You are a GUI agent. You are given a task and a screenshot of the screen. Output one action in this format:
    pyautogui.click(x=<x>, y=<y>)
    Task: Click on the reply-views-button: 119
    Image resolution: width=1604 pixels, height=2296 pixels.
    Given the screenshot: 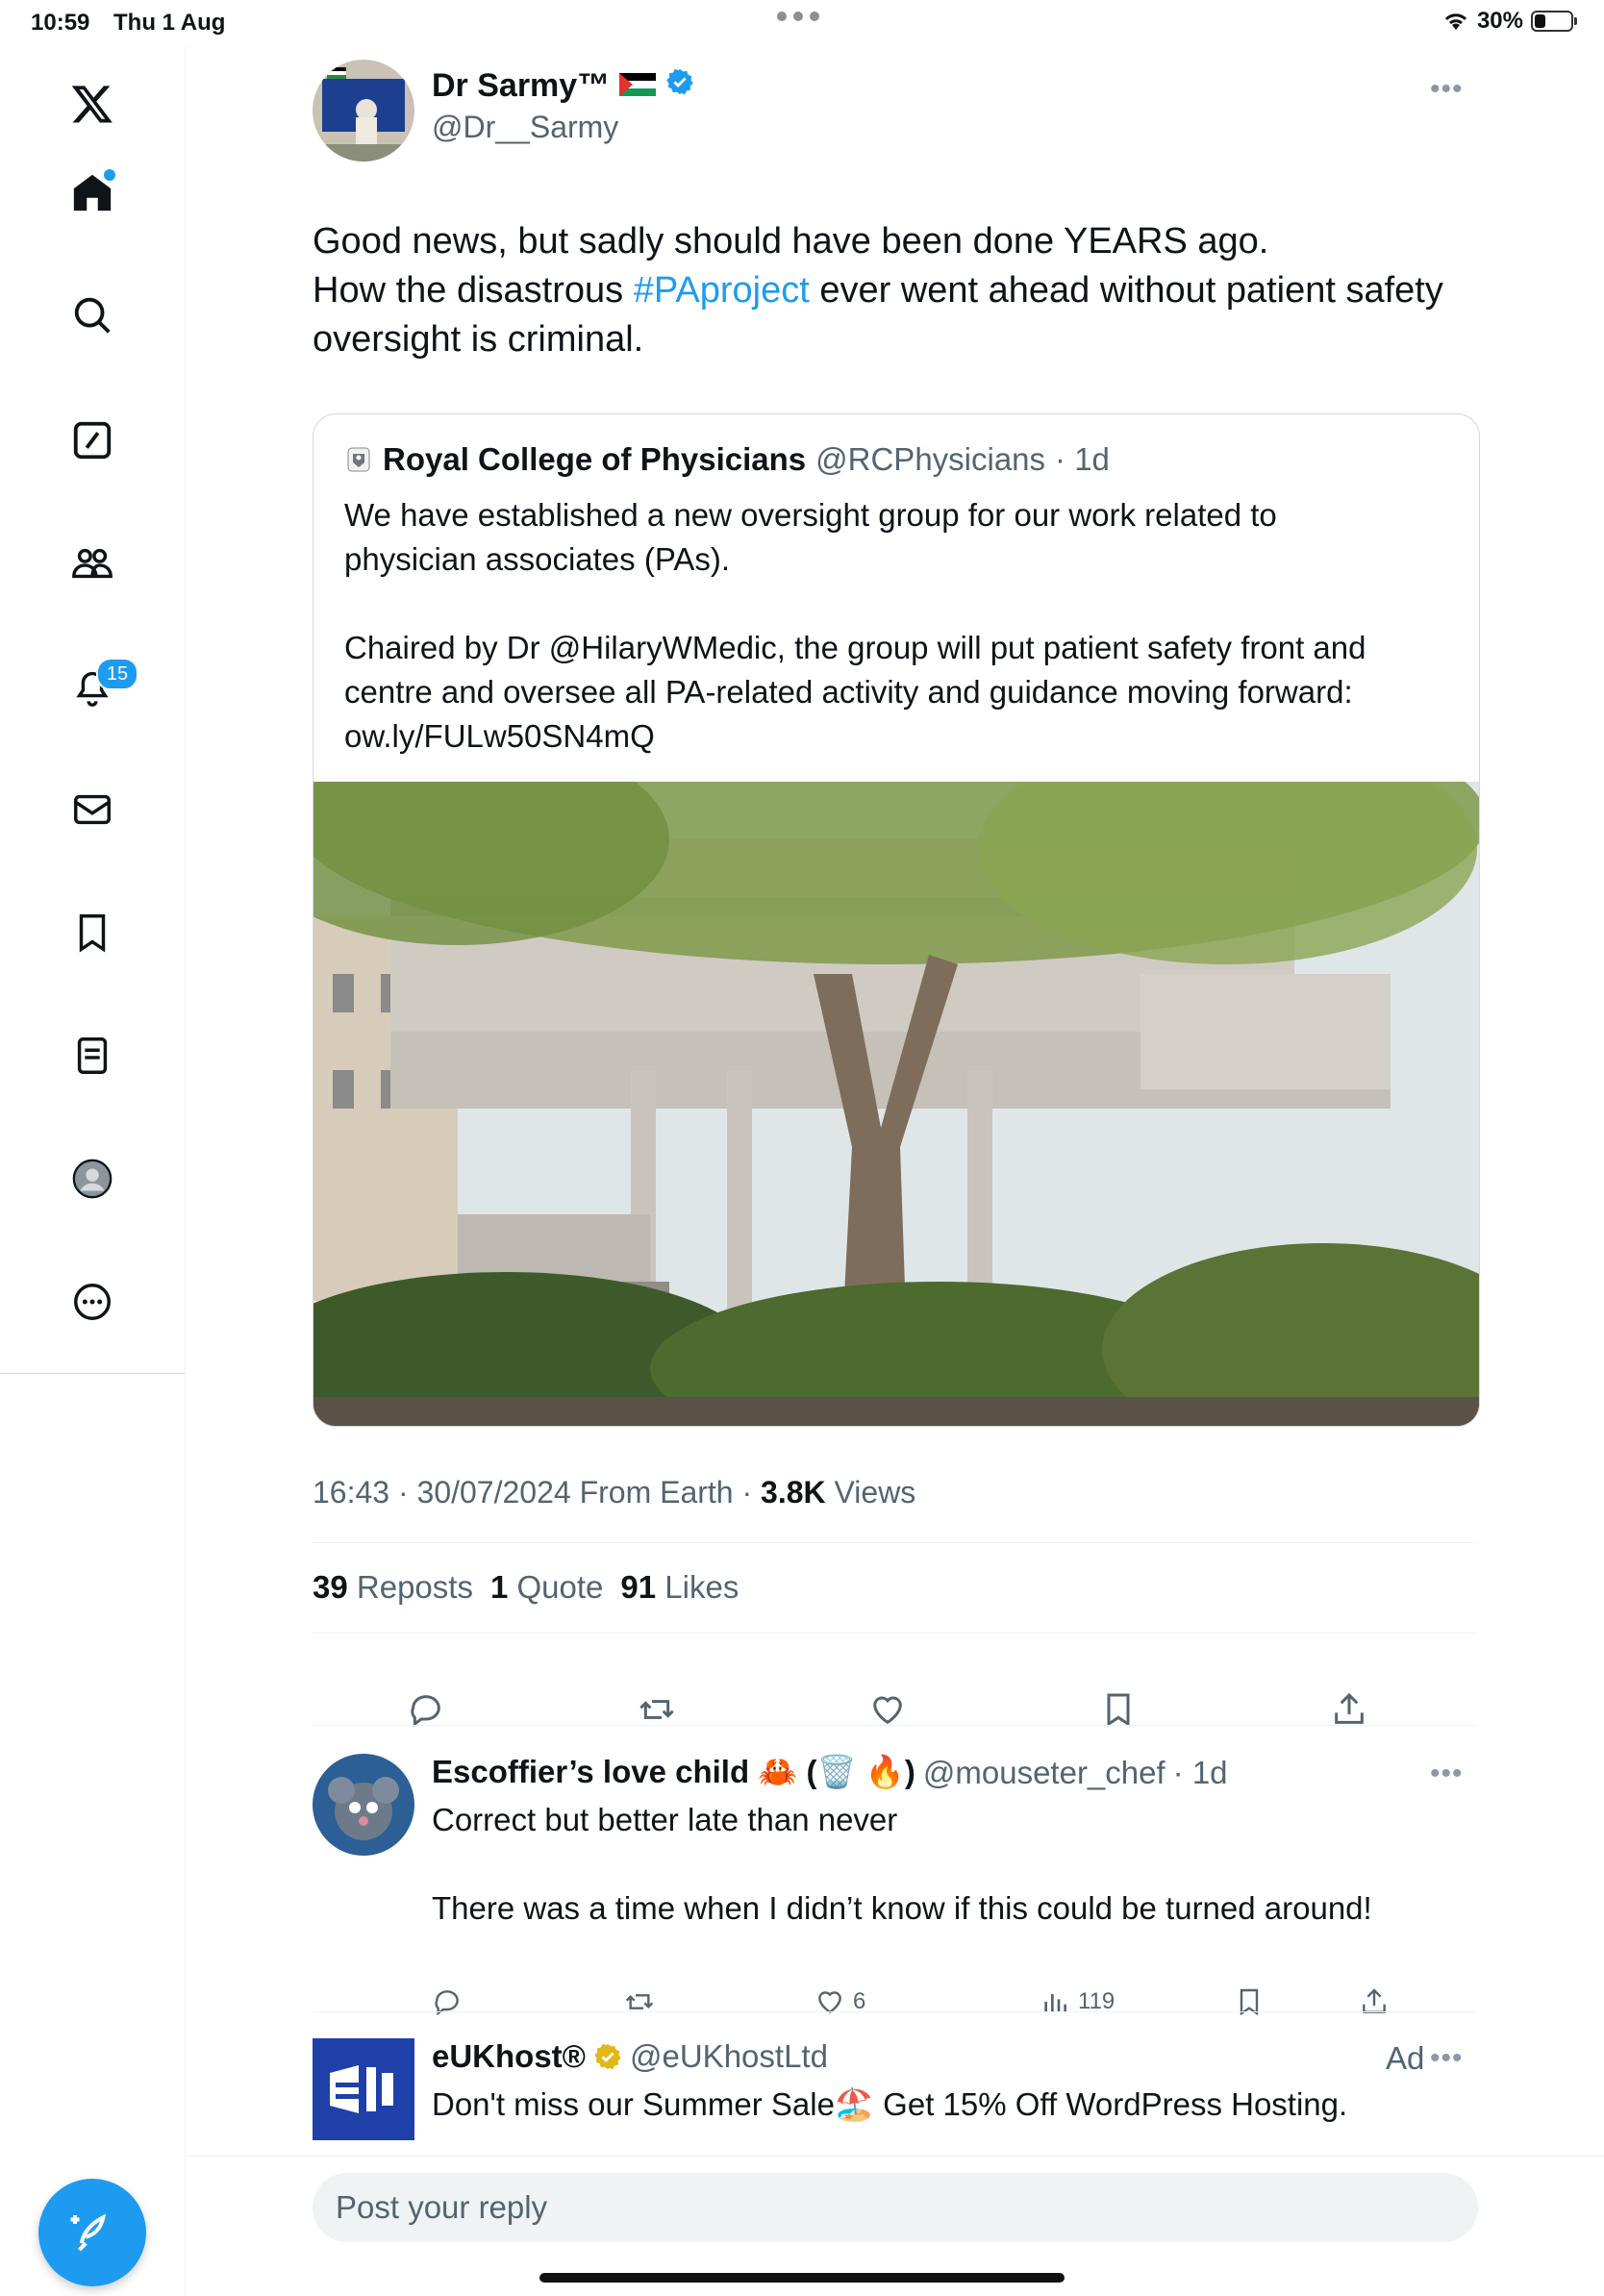 What is the action you would take?
    pyautogui.click(x=1077, y=2001)
    